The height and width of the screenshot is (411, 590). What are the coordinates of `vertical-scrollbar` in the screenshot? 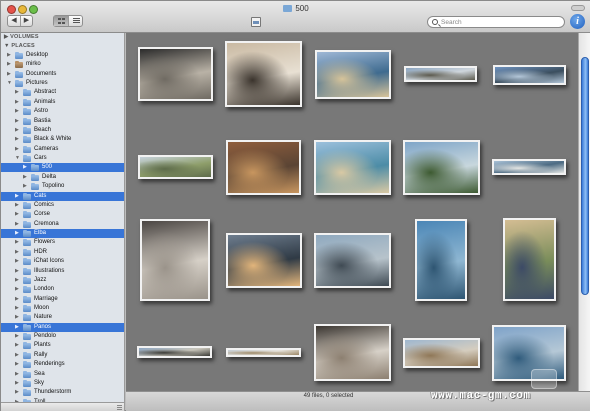 It's located at (584, 212).